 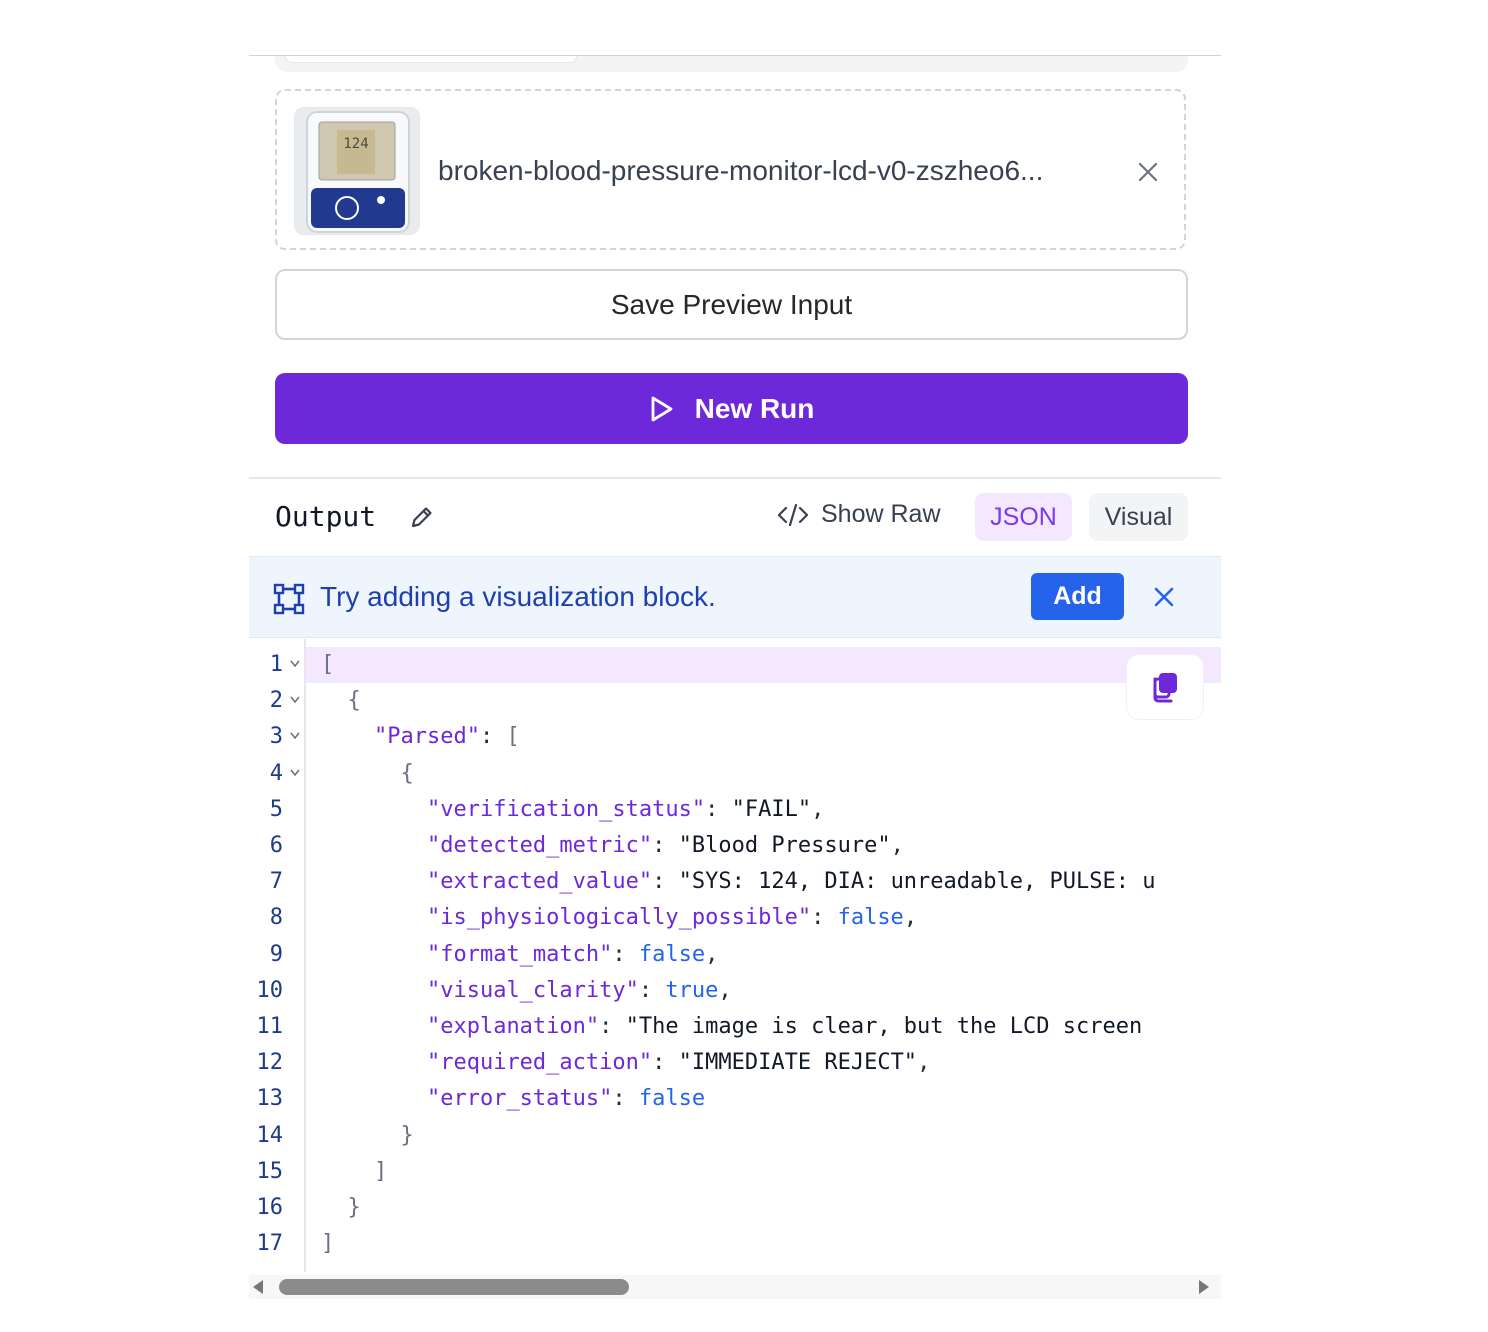 I want to click on code-text: "visual_clarity": true,, so click(x=579, y=990).